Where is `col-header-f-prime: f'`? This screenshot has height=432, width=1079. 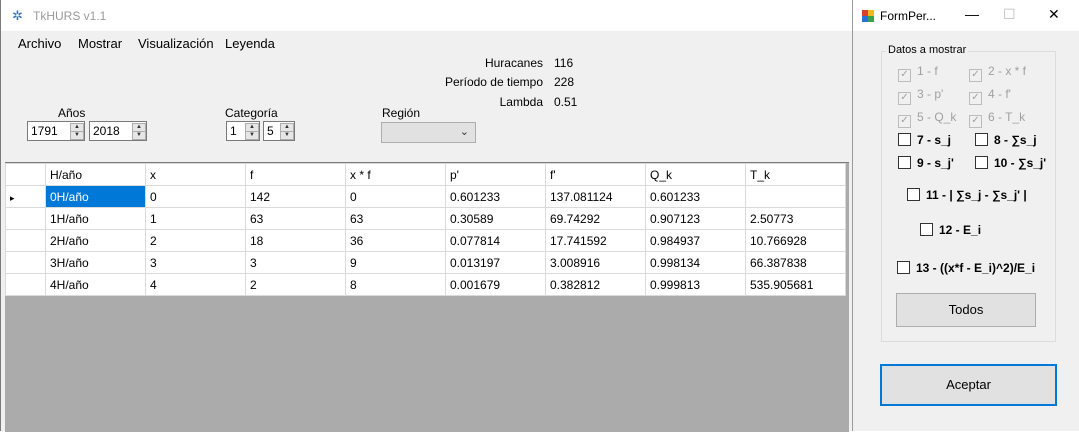 col-header-f-prime: f' is located at coordinates (595, 174).